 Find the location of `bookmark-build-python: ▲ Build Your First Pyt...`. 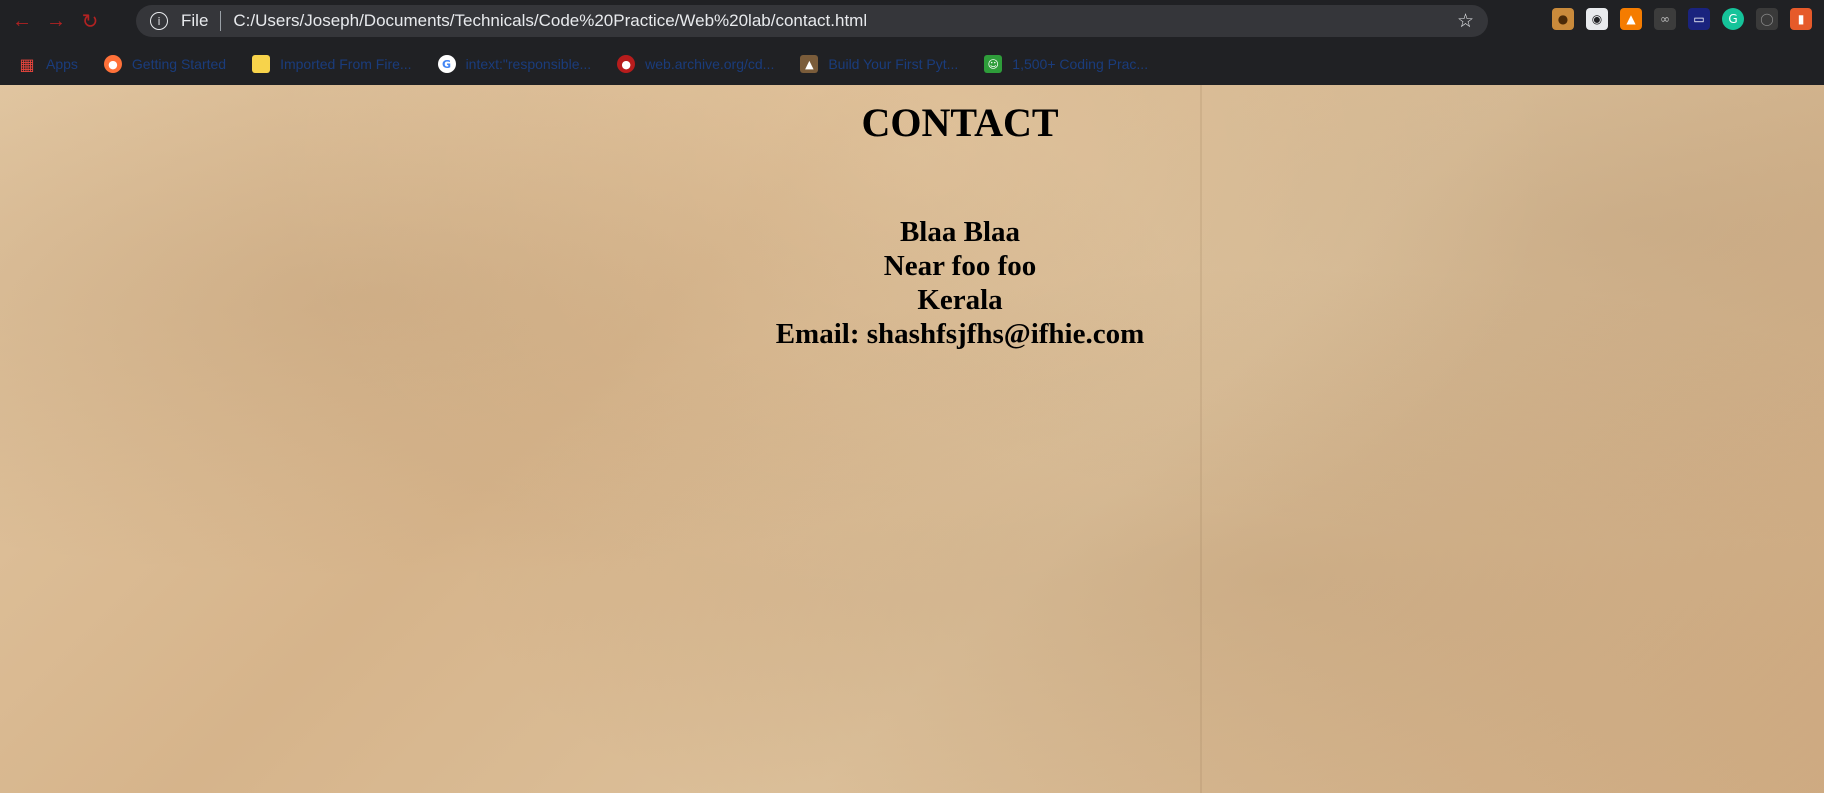

bookmark-build-python: ▲ Build Your First Pyt... is located at coordinates (879, 64).